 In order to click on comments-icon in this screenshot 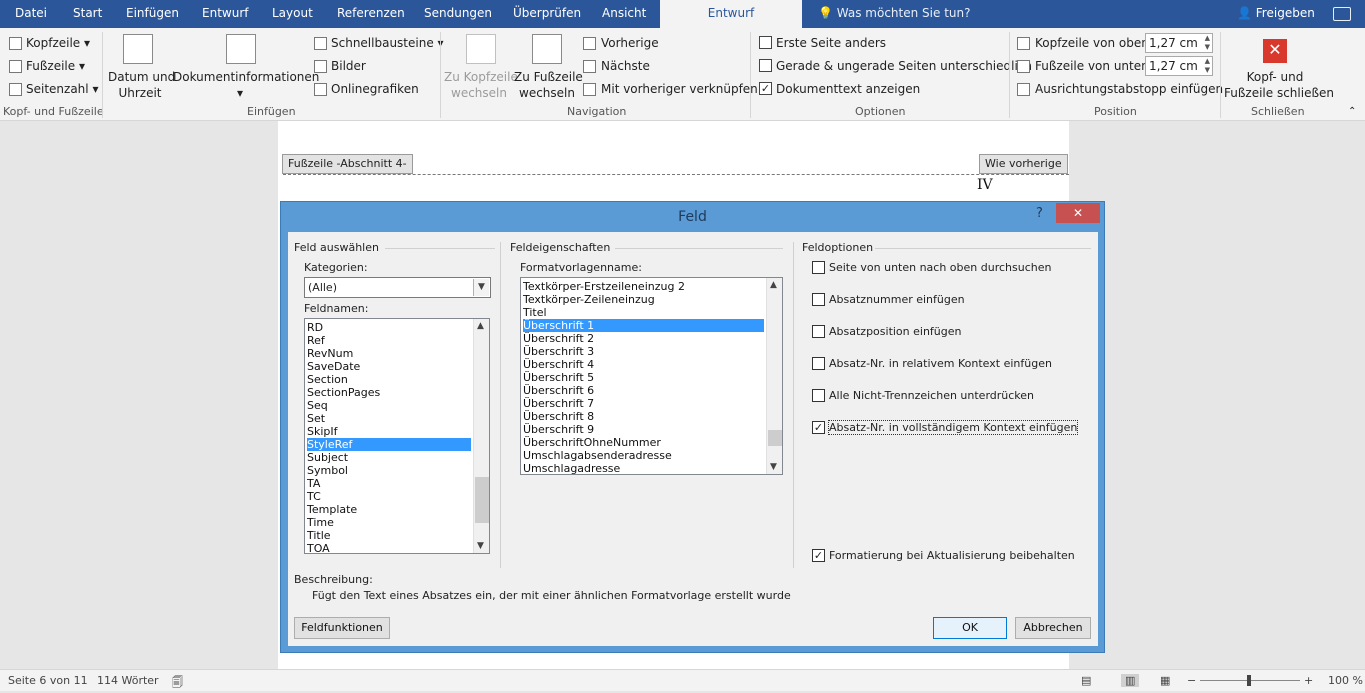, I will do `click(1342, 14)`.